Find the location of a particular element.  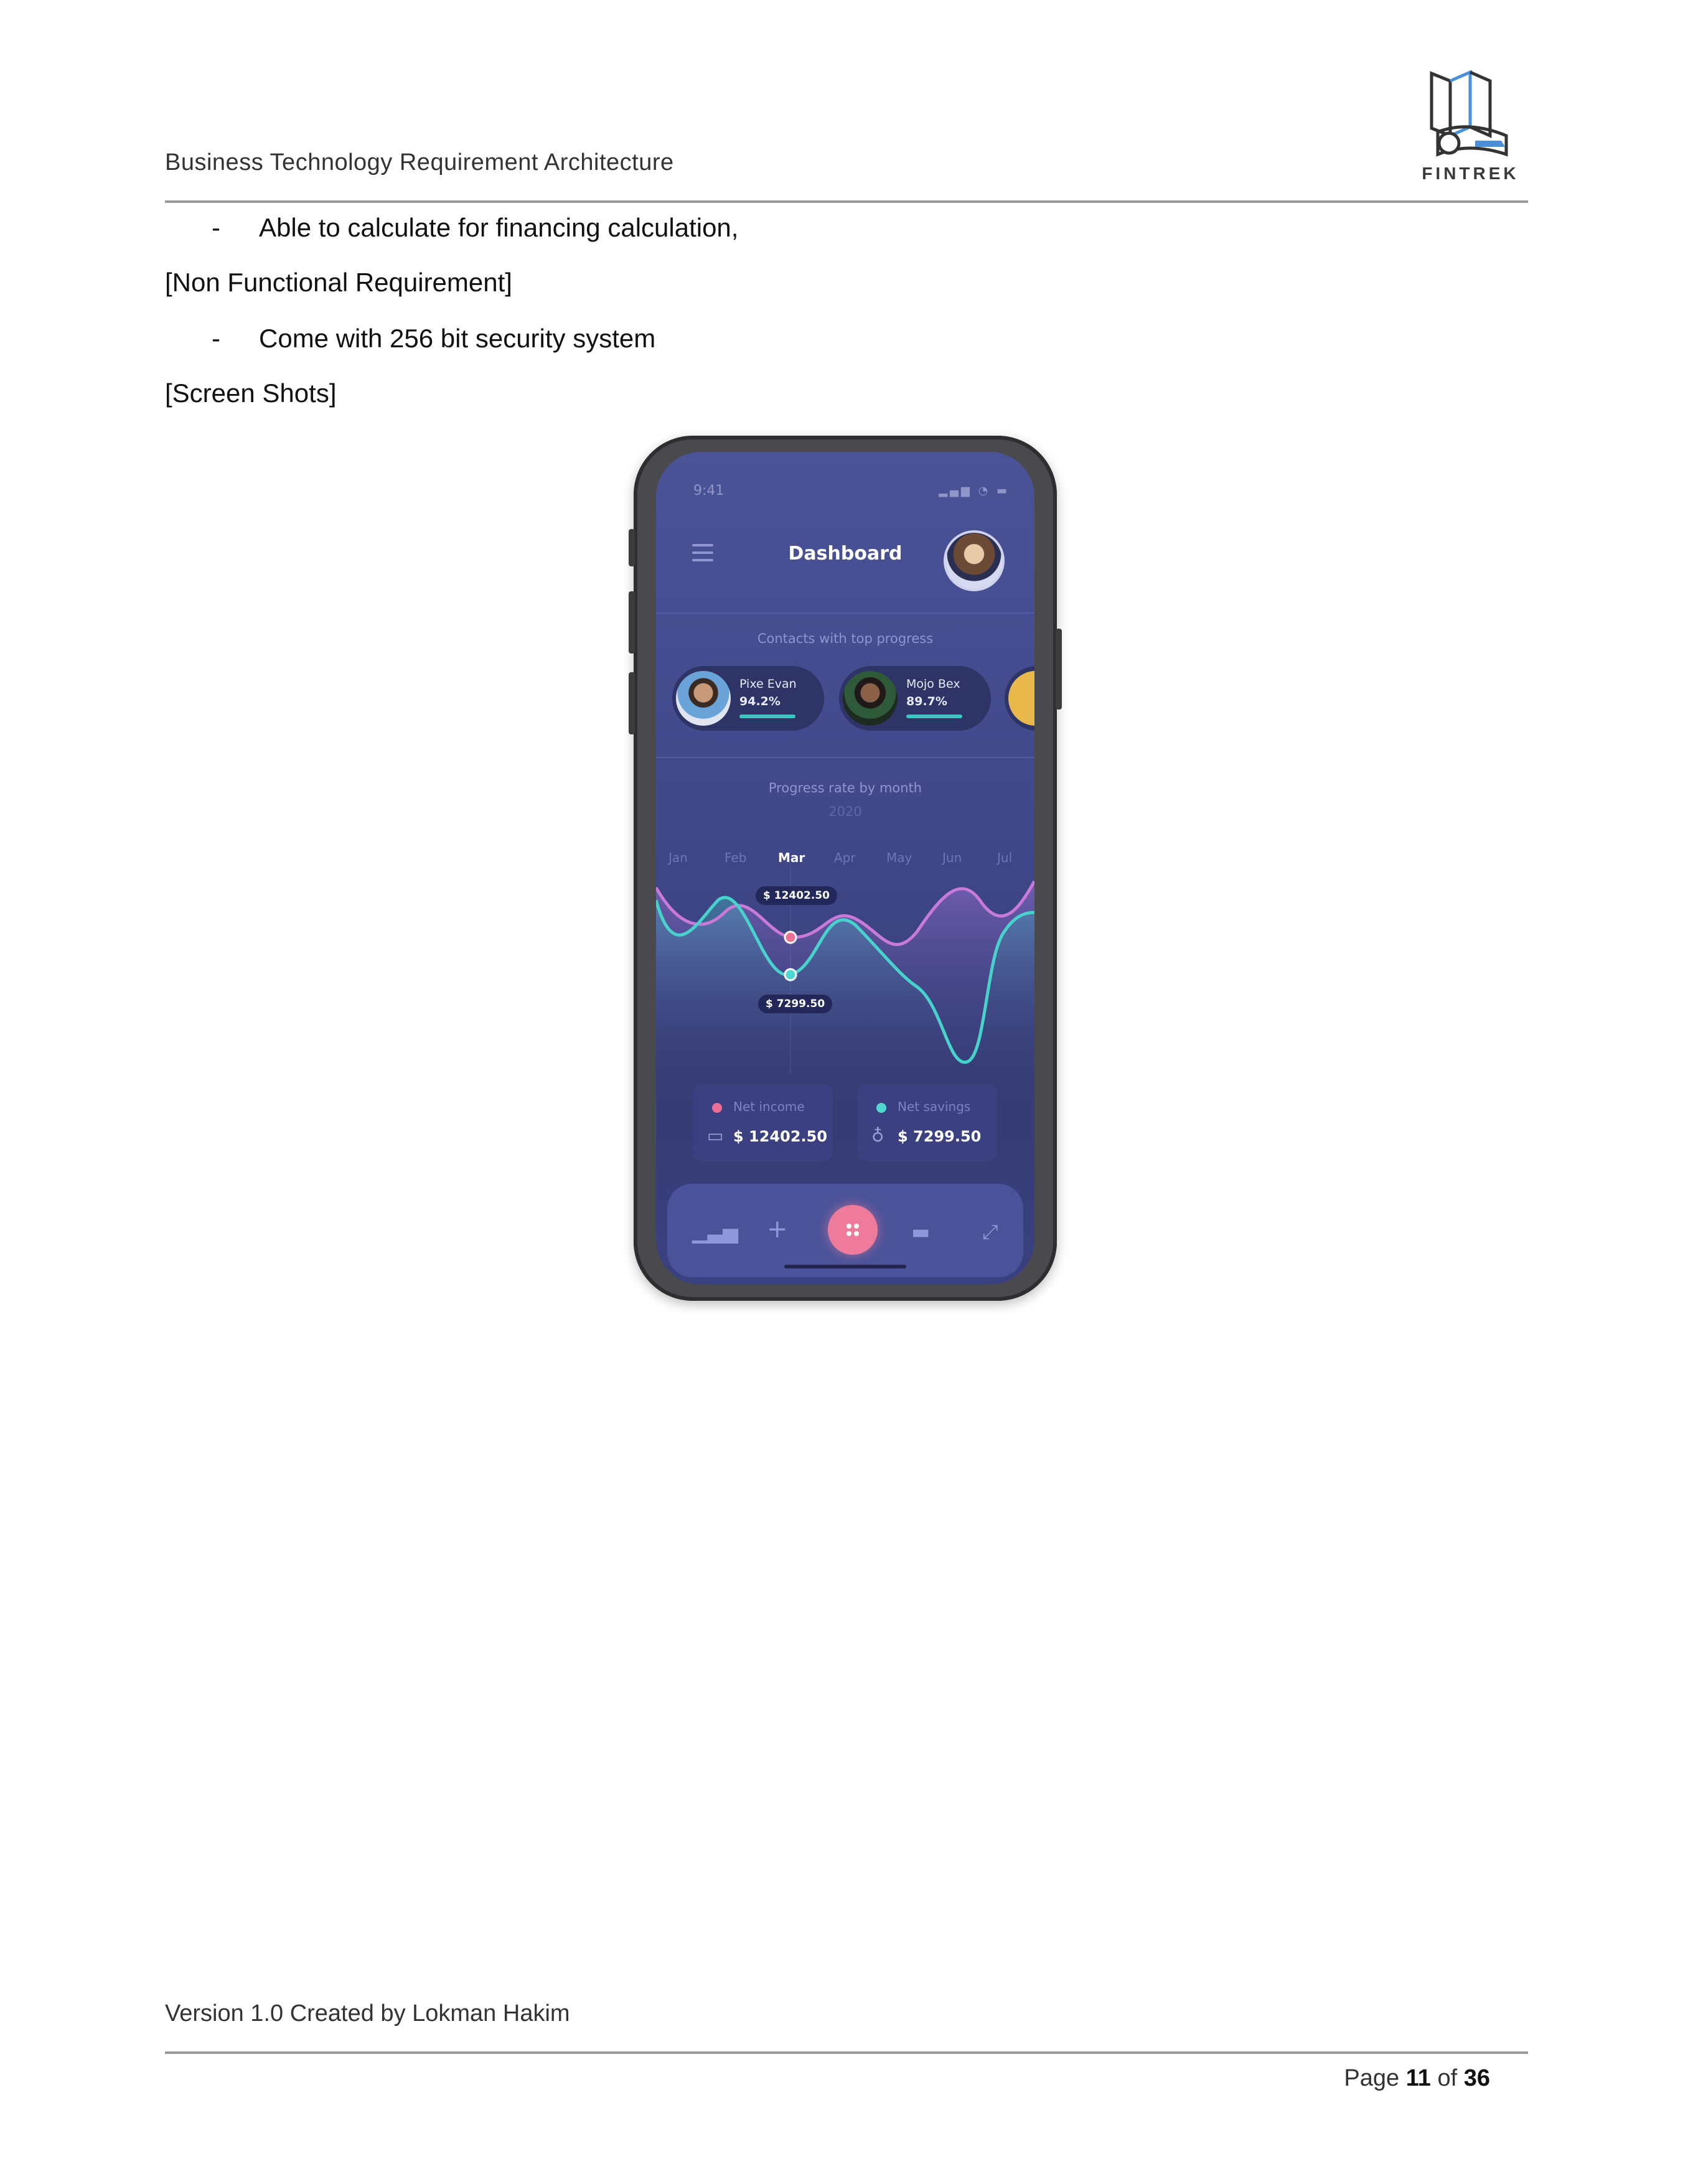

stat-label: Net income is located at coordinates (769, 1106).